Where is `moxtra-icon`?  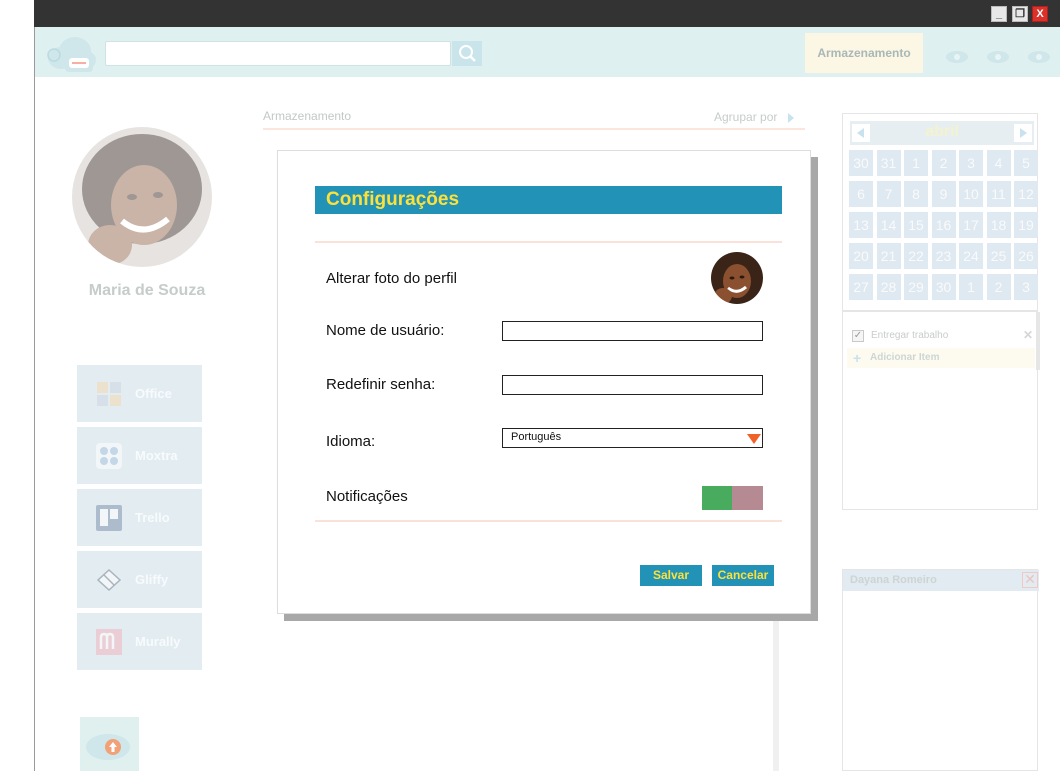 moxtra-icon is located at coordinates (109, 455).